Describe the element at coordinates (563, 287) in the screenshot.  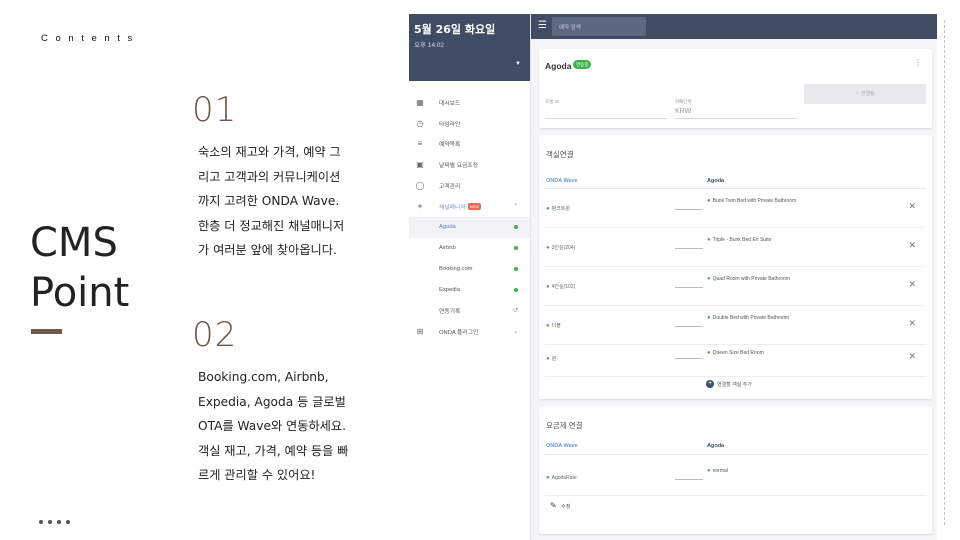
I see `wave-room-label: 4인실(102)` at that location.